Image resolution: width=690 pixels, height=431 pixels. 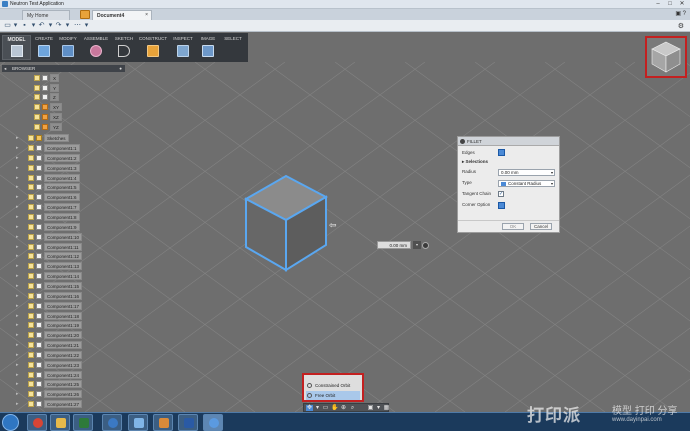 I want to click on save-dropdown-icon: ▾, so click(x=33, y=25).